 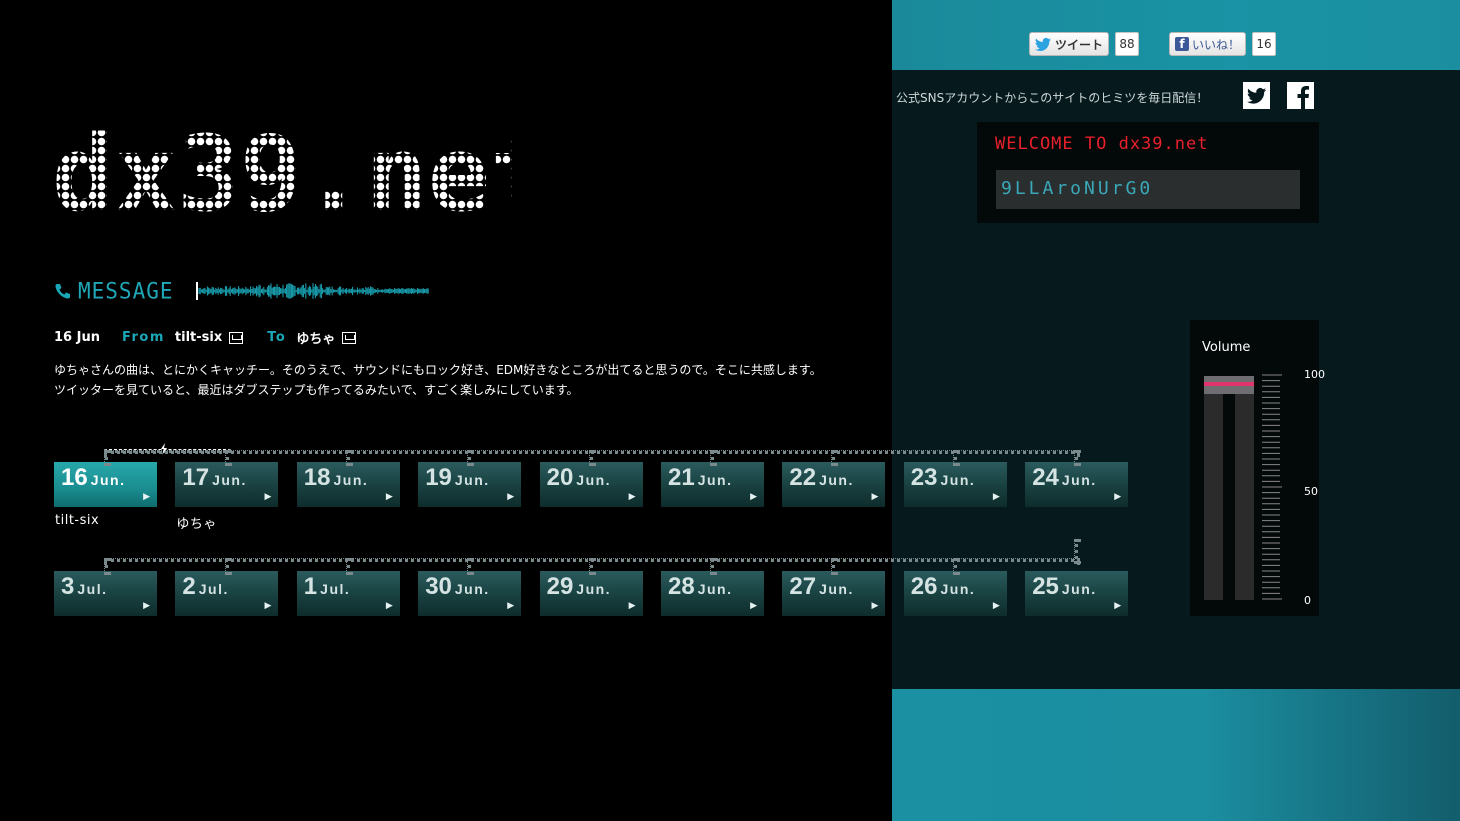 What do you see at coordinates (591, 593) in the screenshot?
I see `date-tile: 29 Jun. ▶` at bounding box center [591, 593].